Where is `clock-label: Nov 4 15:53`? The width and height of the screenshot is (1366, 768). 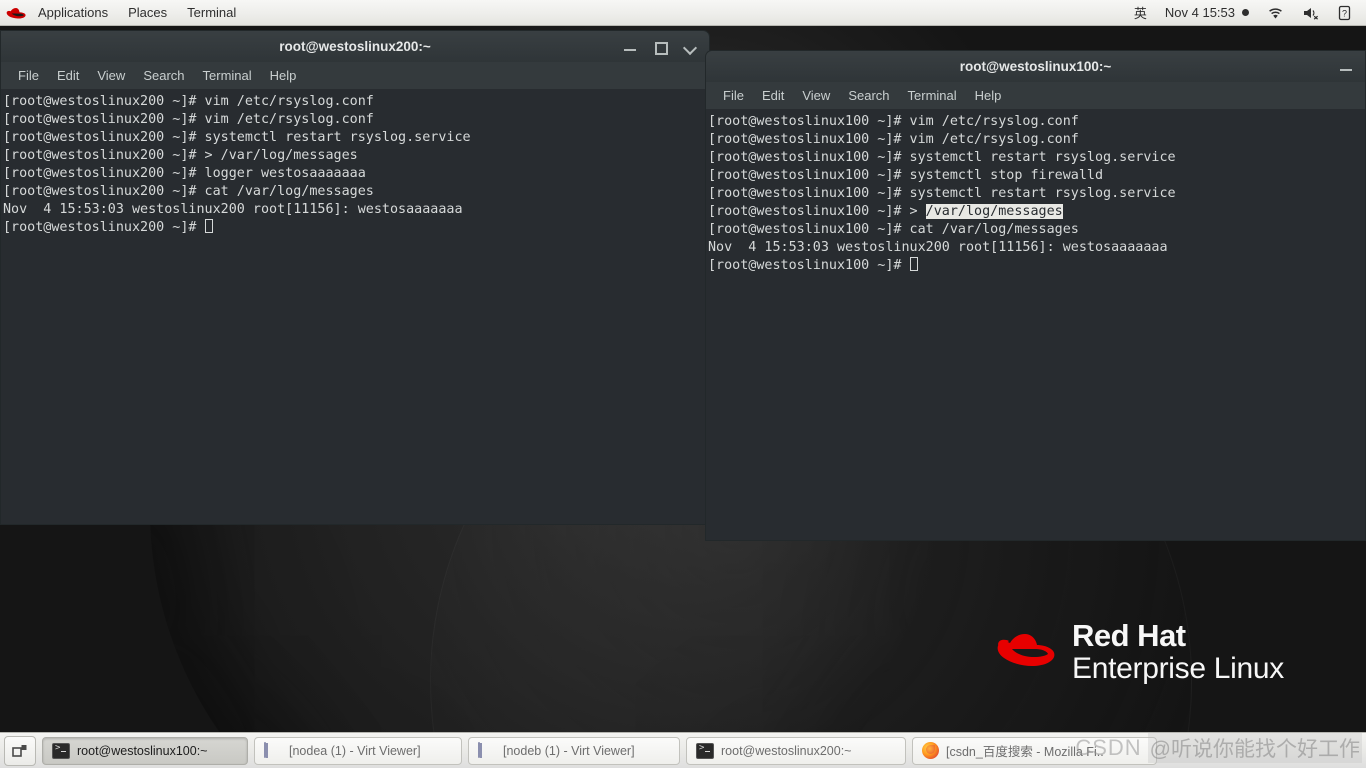
clock-label: Nov 4 15:53 is located at coordinates (1199, 12).